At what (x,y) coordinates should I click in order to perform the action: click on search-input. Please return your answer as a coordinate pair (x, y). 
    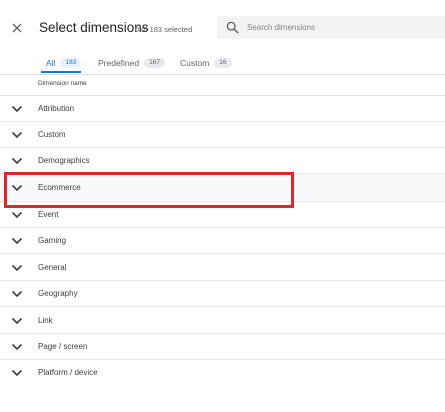
    Looking at the image, I should click on (342, 27).